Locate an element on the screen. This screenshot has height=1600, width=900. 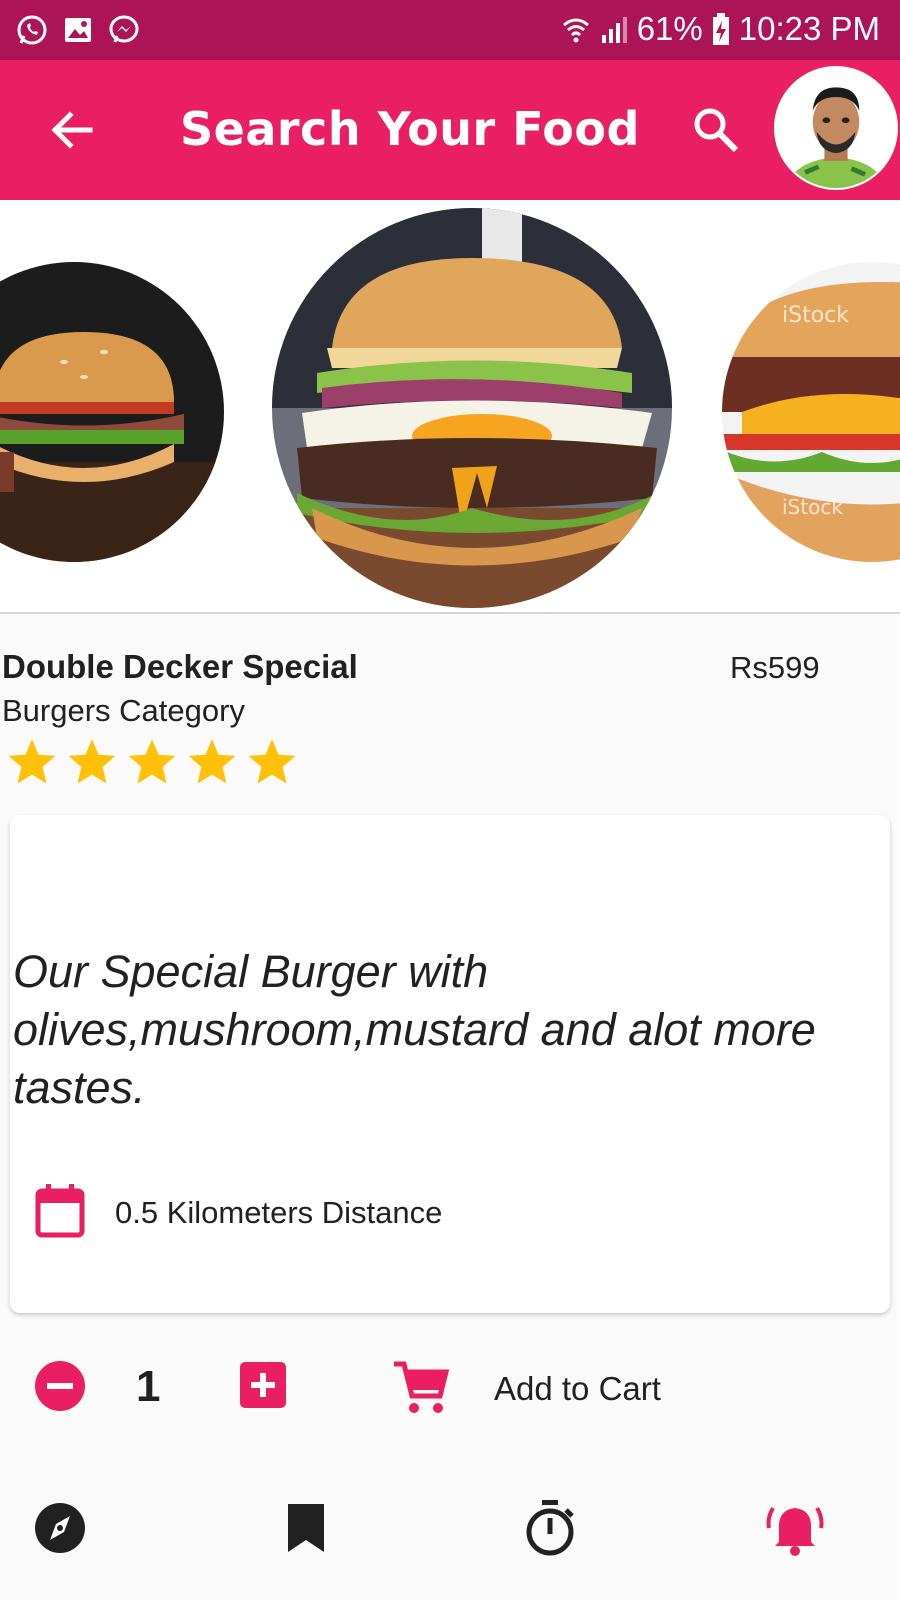
alarm-icon is located at coordinates (795, 1528).